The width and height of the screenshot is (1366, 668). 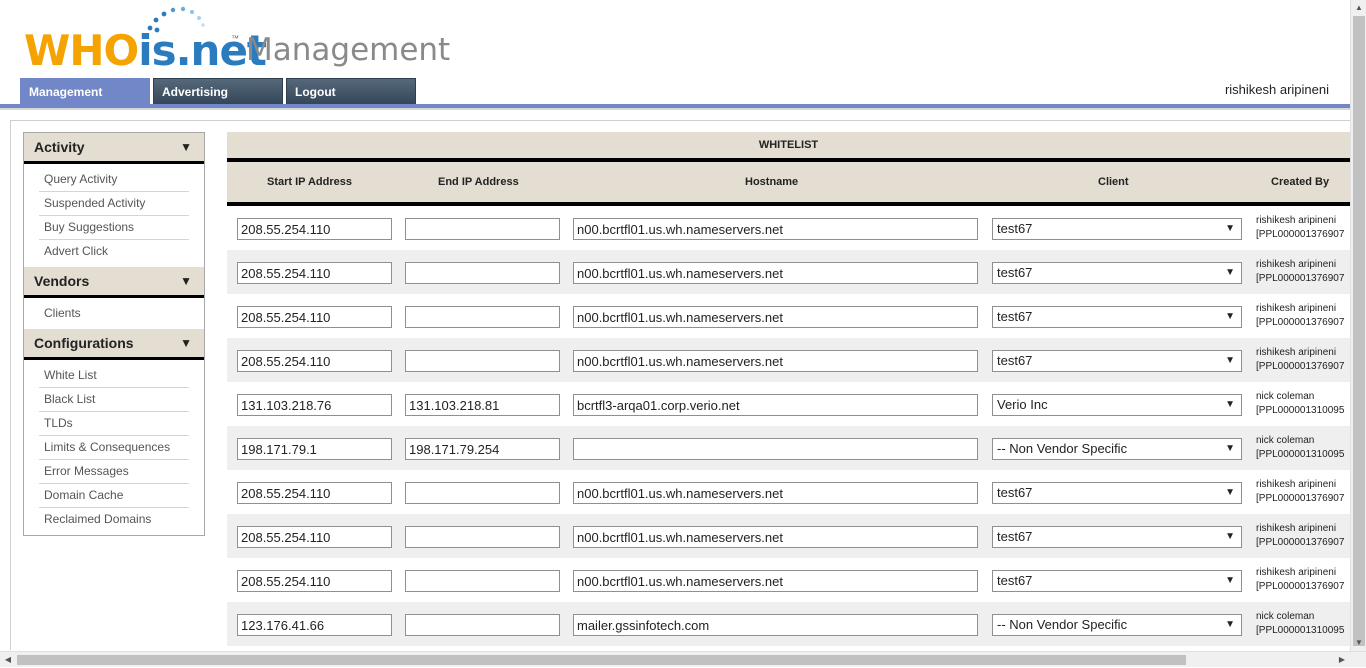 What do you see at coordinates (1342, 660) in the screenshot?
I see `scroll-right-icon: ▶` at bounding box center [1342, 660].